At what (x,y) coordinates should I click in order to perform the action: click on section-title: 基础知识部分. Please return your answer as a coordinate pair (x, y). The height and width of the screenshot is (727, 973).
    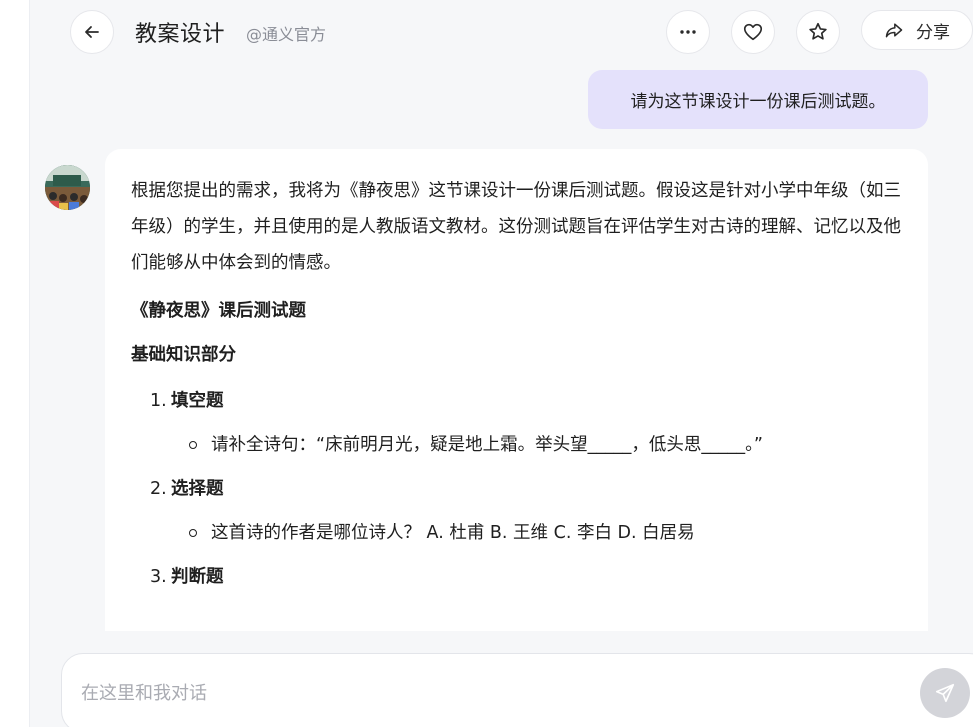
    Looking at the image, I should click on (183, 355).